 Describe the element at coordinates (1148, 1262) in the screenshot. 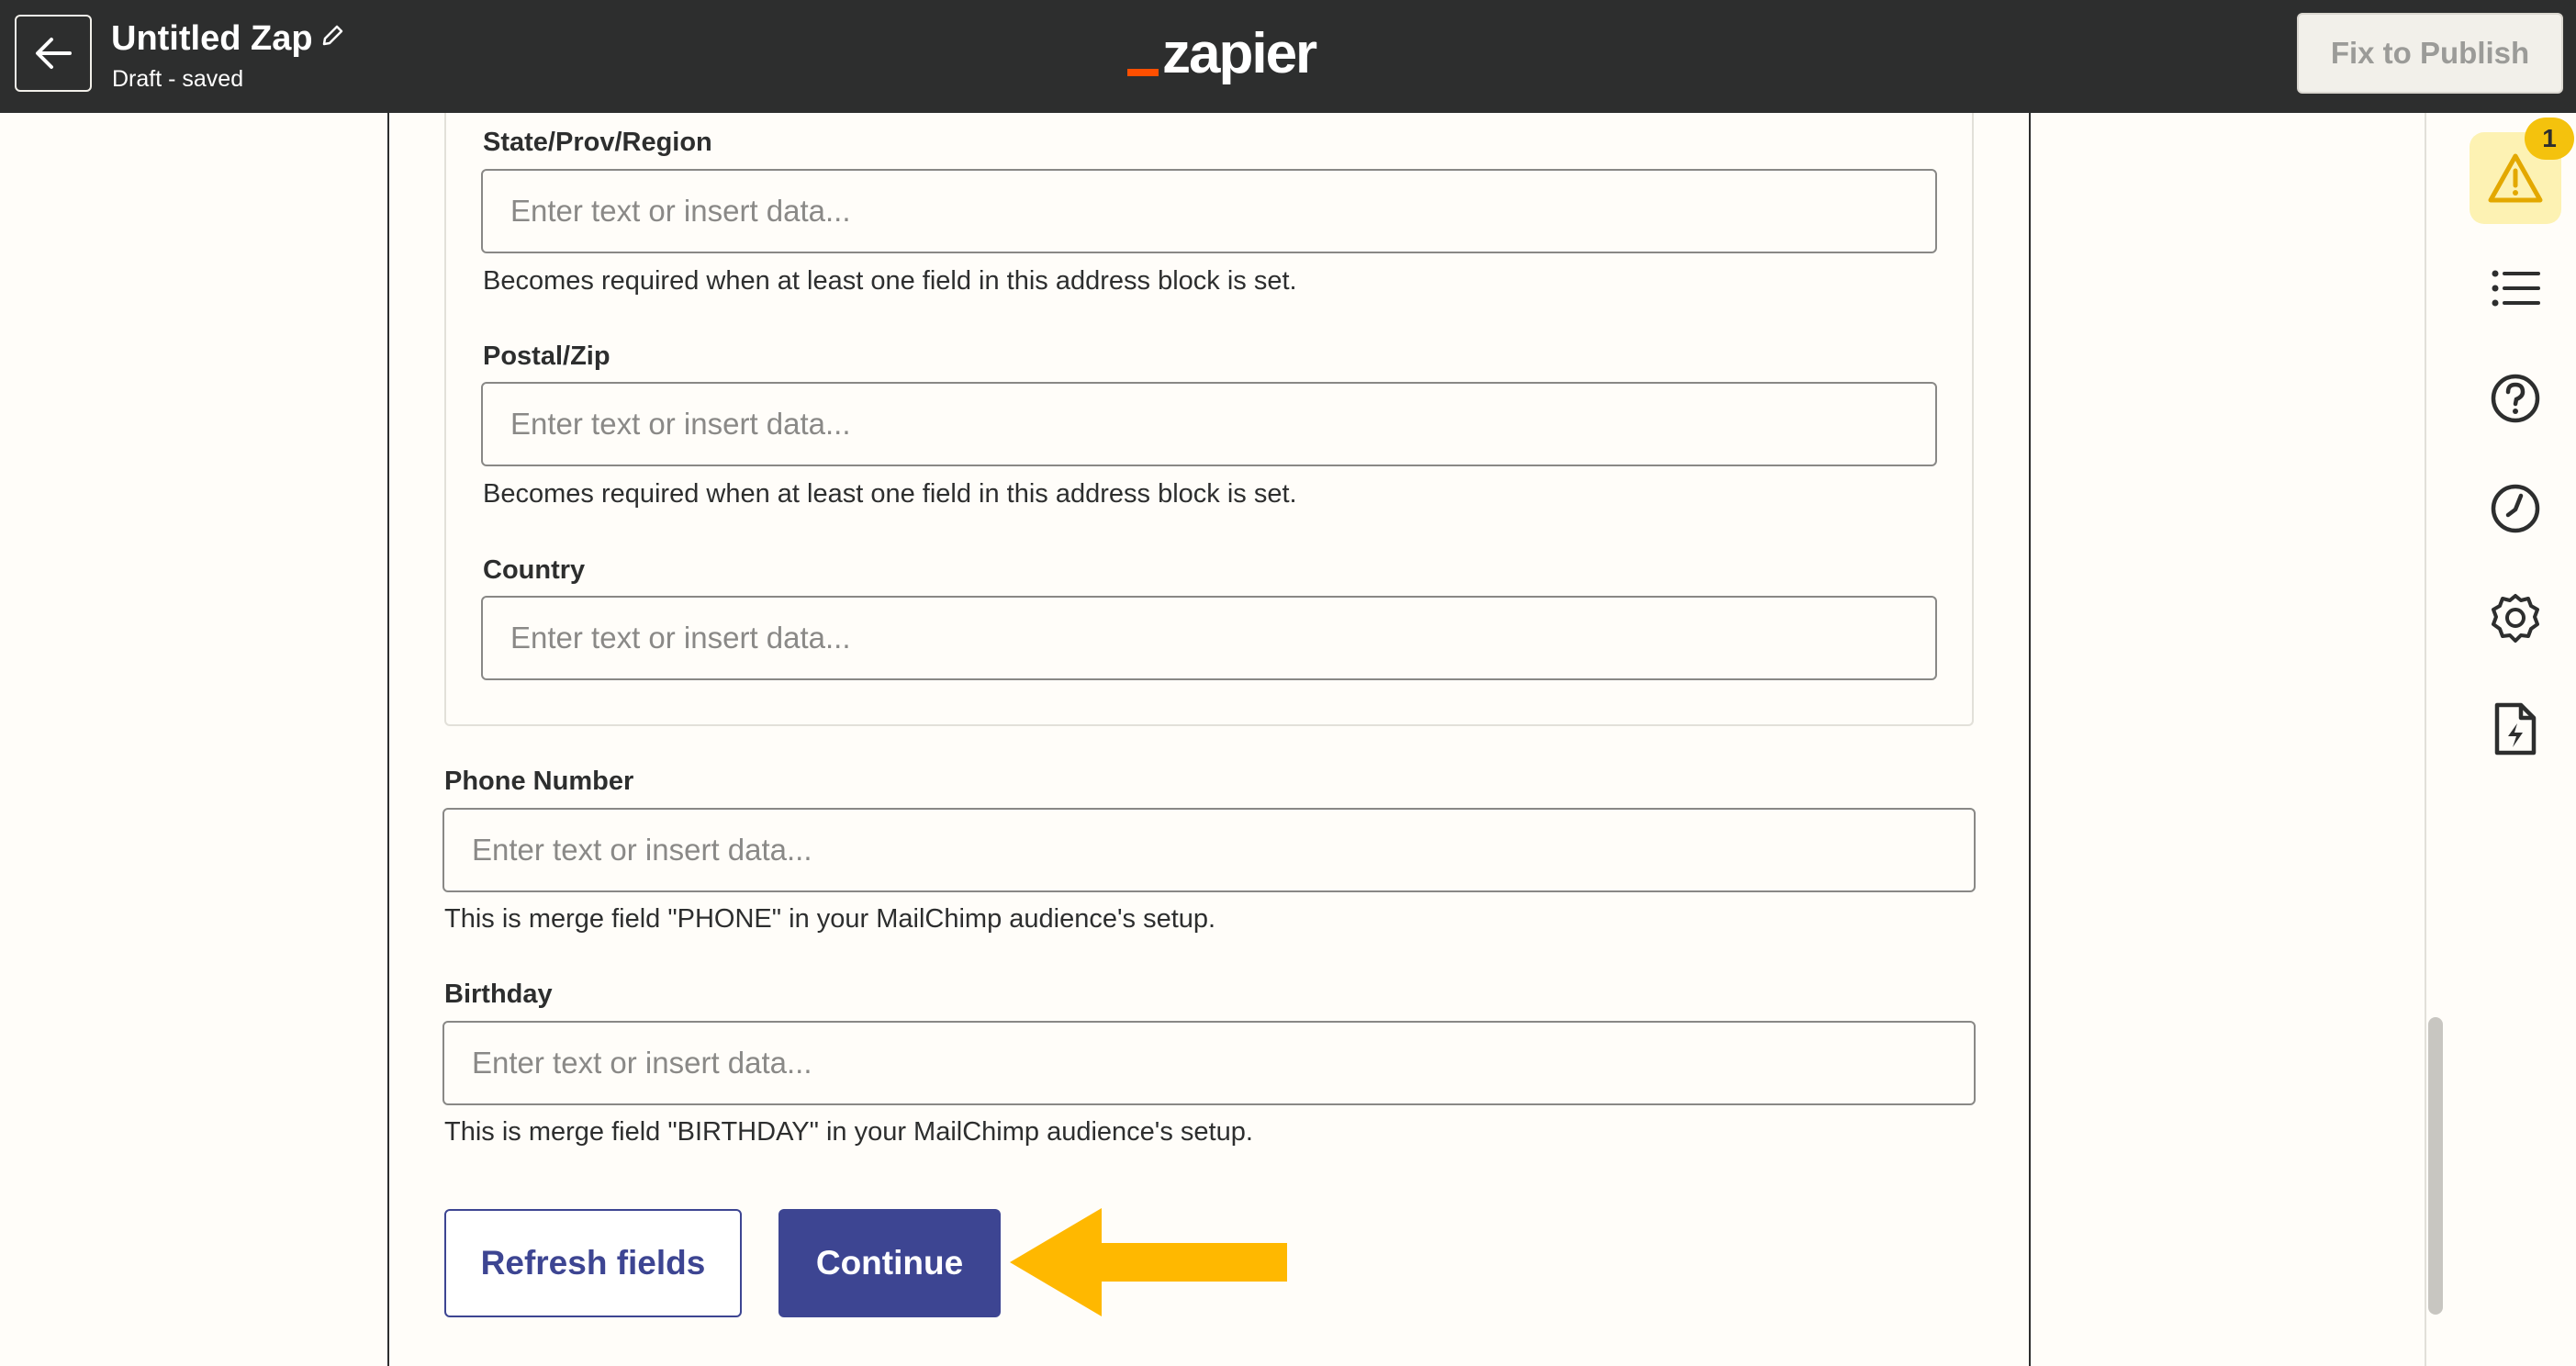

I see `annotation-arrow-icon` at that location.